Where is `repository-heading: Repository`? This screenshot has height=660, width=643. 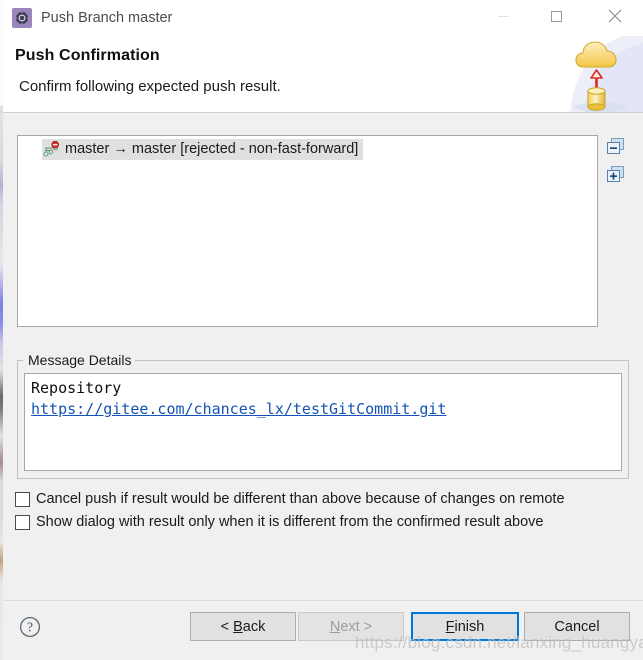
repository-heading: Repository is located at coordinates (76, 388).